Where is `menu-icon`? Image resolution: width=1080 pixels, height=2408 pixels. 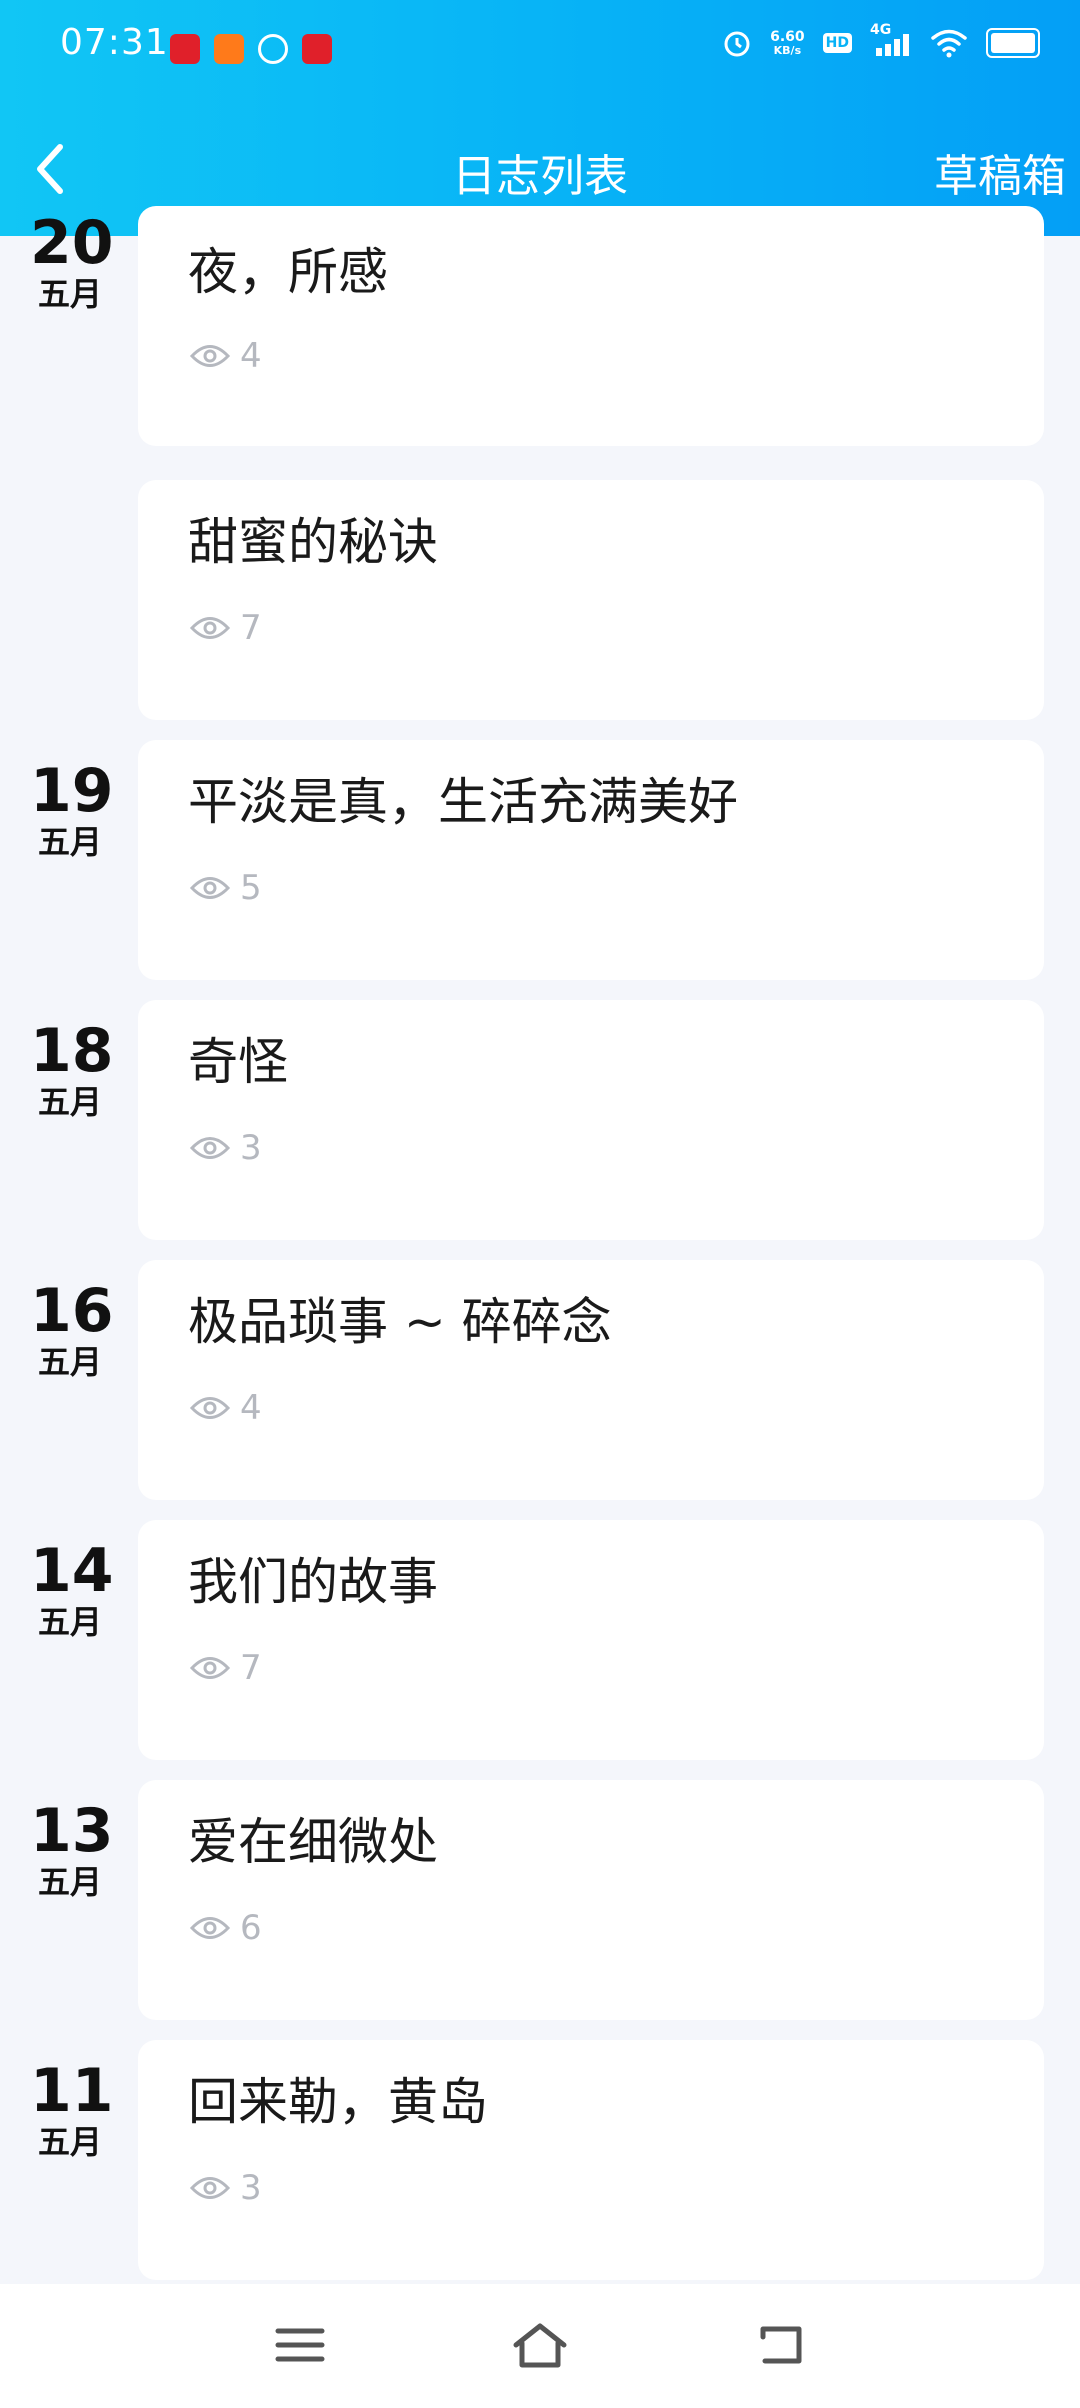
menu-icon is located at coordinates (300, 2345).